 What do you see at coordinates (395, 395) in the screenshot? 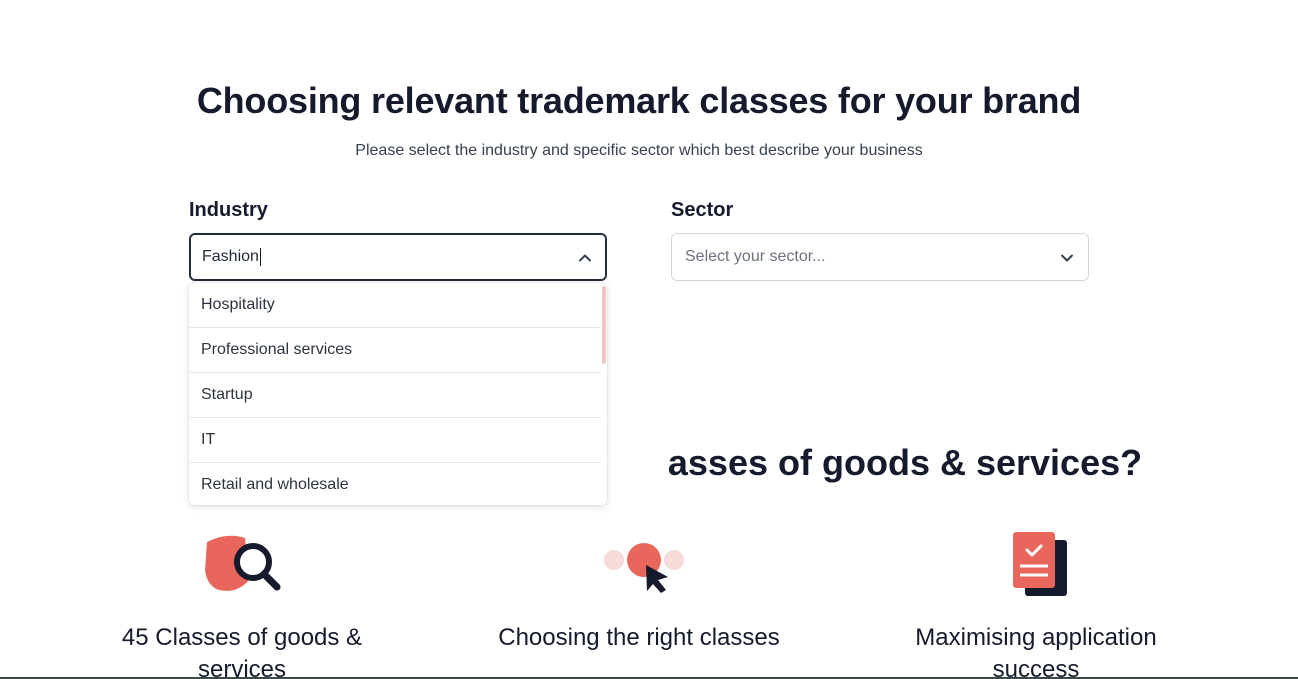
I see `dropdown-option-startup: Startup` at bounding box center [395, 395].